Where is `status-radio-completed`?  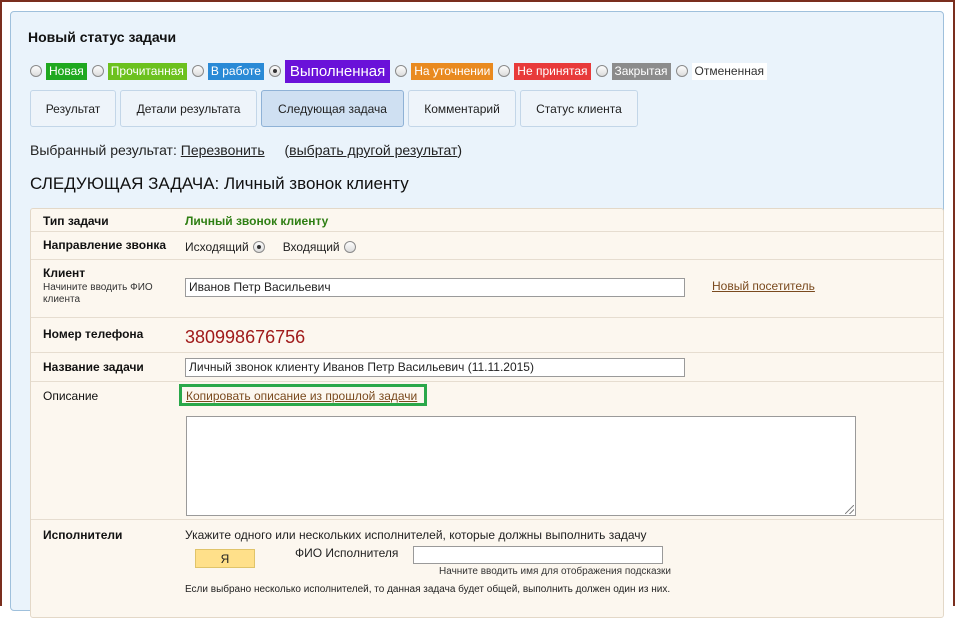 status-radio-completed is located at coordinates (274, 71).